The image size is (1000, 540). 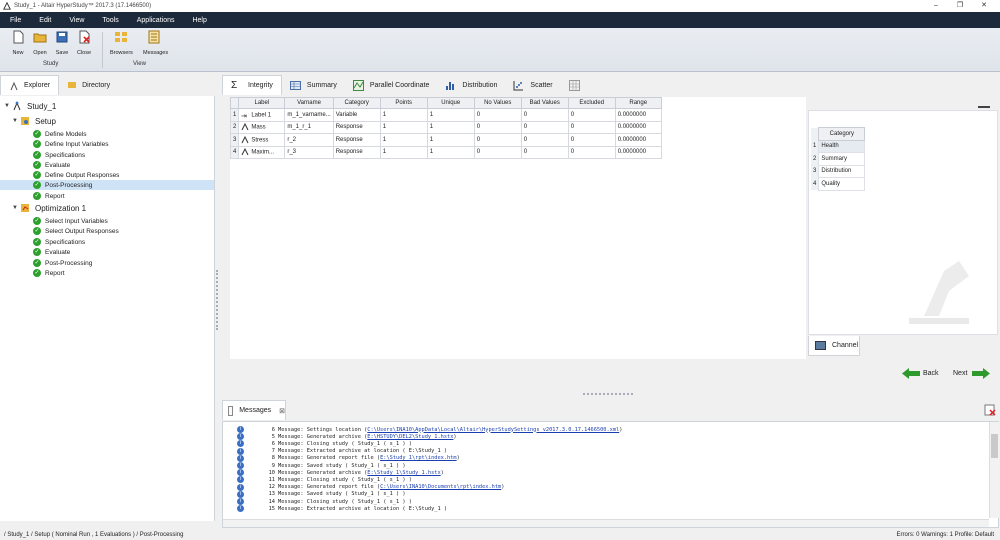 I want to click on minimize-icon: –, so click(x=936, y=6).